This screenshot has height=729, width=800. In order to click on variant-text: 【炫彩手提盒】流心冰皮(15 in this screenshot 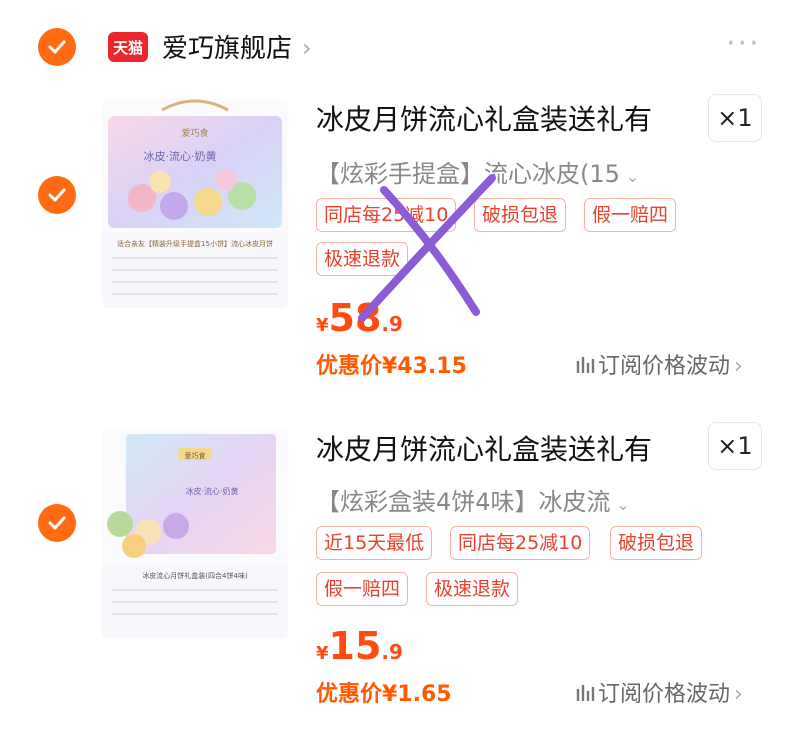, I will do `click(468, 174)`.